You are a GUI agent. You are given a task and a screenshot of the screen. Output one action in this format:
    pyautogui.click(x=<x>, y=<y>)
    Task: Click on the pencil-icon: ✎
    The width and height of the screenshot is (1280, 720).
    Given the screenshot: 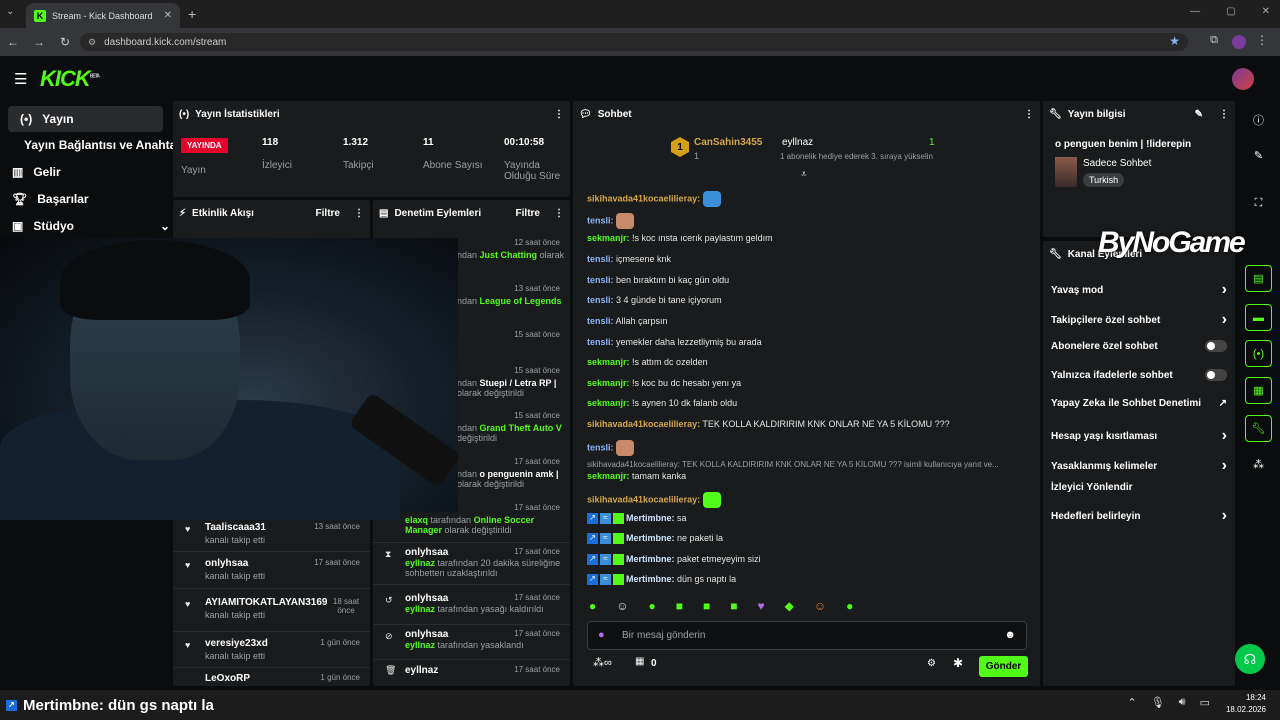 What is the action you would take?
    pyautogui.click(x=1258, y=155)
    